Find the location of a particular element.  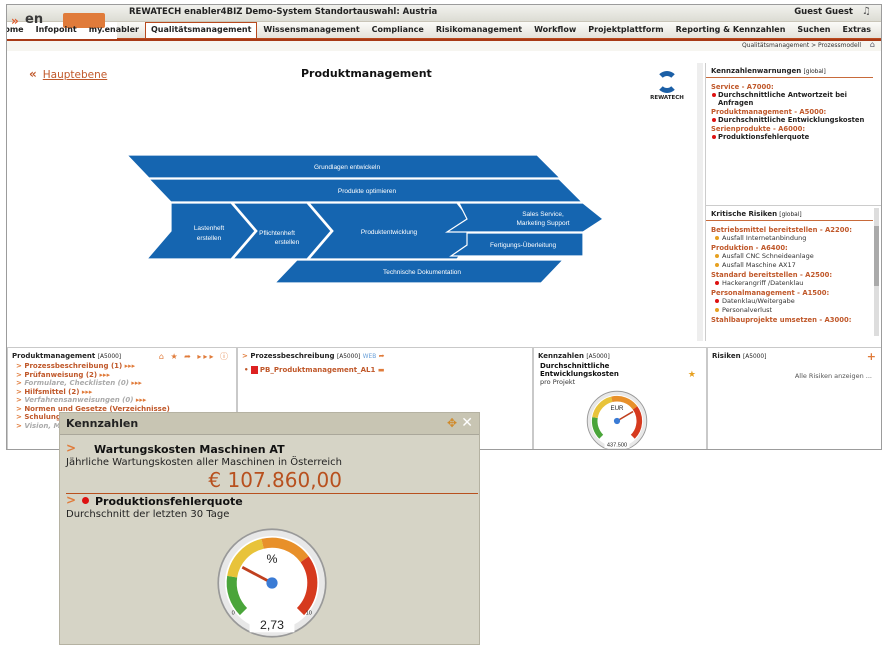

risk-group: Personalmanagement - A1500: is located at coordinates (793, 292).